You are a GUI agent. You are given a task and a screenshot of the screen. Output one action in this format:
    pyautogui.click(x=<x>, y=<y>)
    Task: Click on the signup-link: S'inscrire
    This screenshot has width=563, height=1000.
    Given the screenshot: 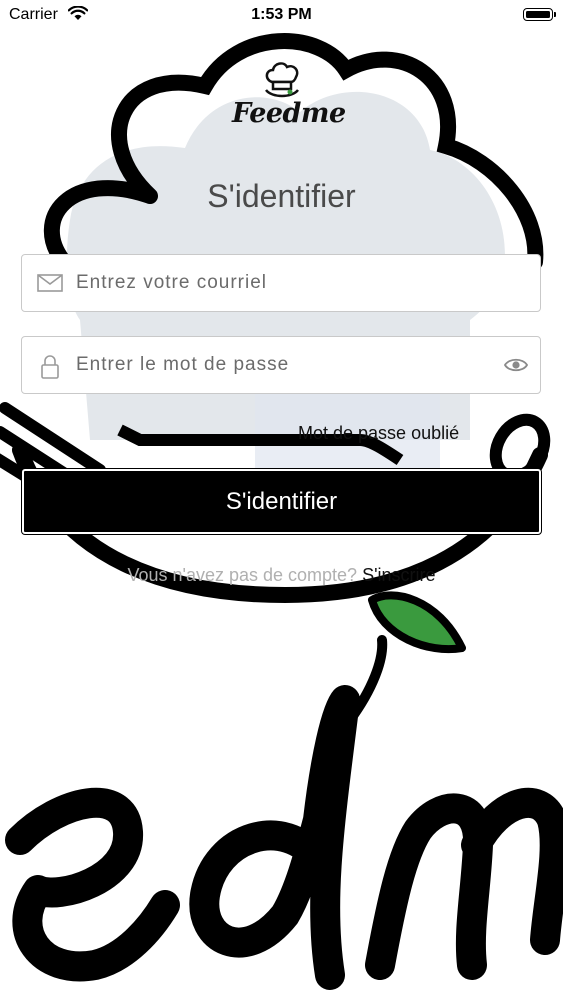 What is the action you would take?
    pyautogui.click(x=398, y=575)
    